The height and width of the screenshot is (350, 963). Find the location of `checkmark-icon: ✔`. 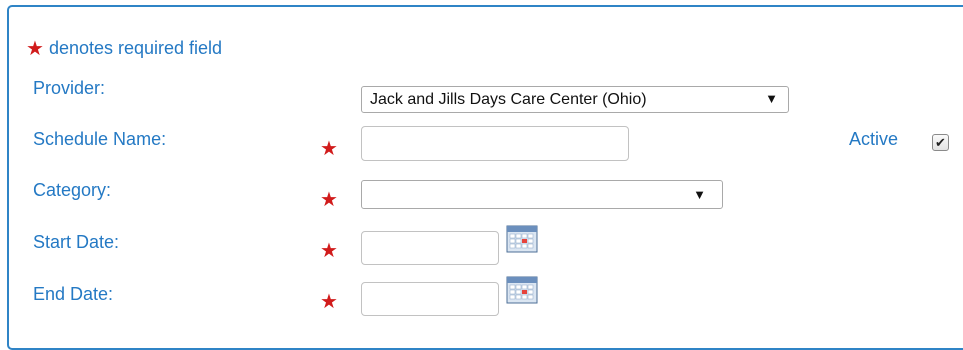

checkmark-icon: ✔ is located at coordinates (940, 142).